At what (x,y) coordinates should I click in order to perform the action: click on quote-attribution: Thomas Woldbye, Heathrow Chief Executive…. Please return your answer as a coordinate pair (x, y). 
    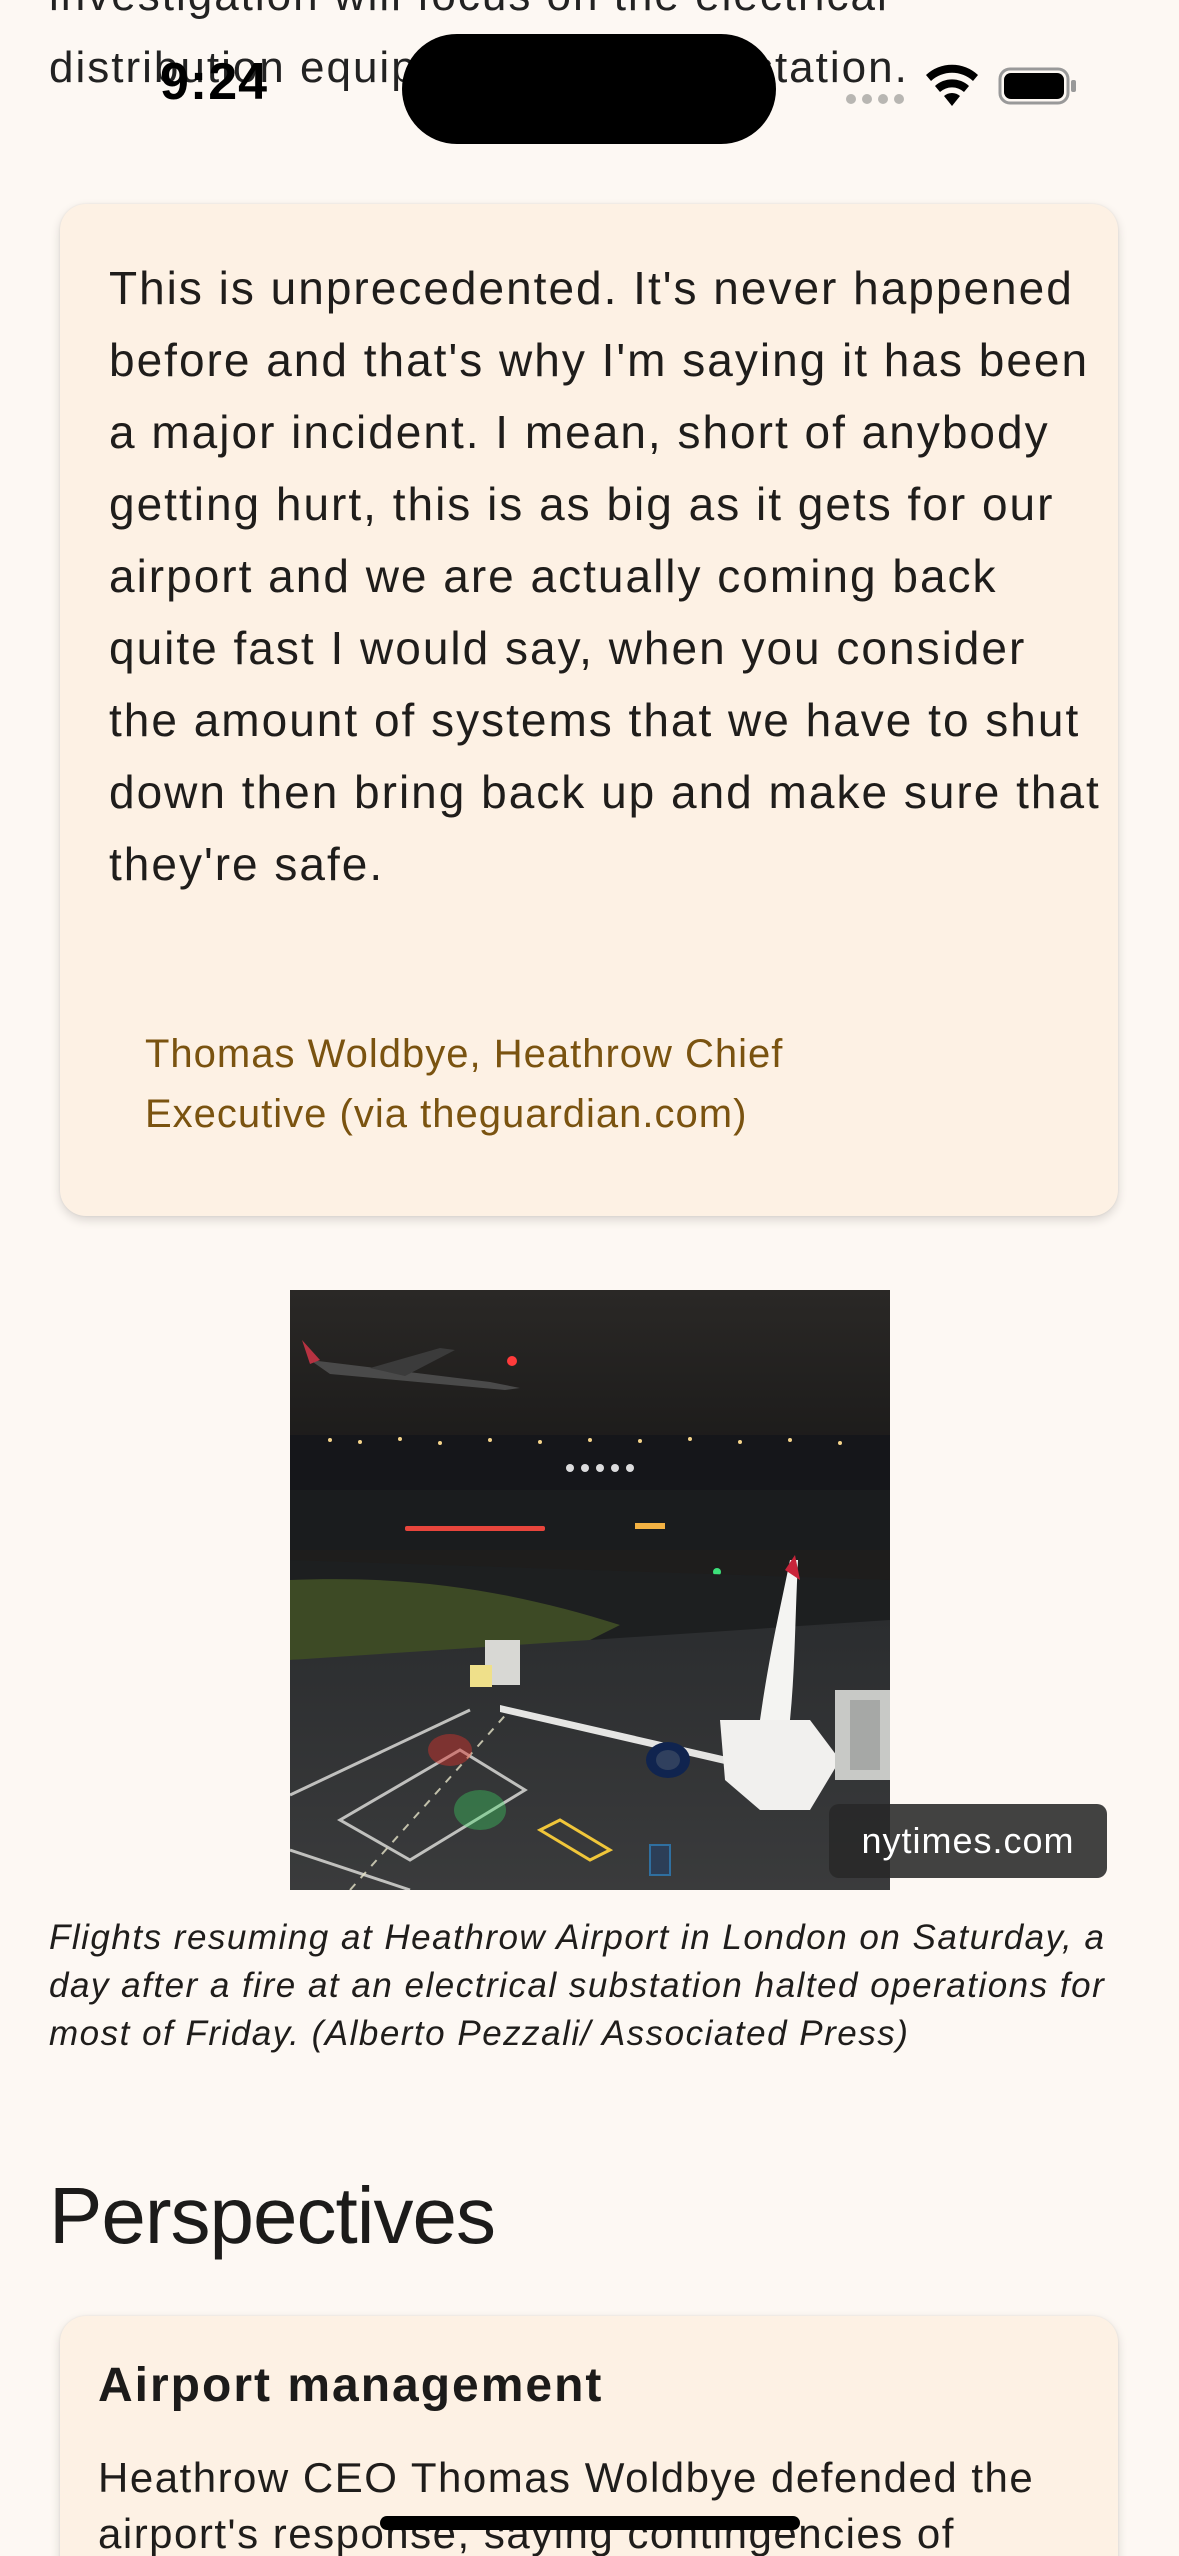
    Looking at the image, I should click on (464, 1084).